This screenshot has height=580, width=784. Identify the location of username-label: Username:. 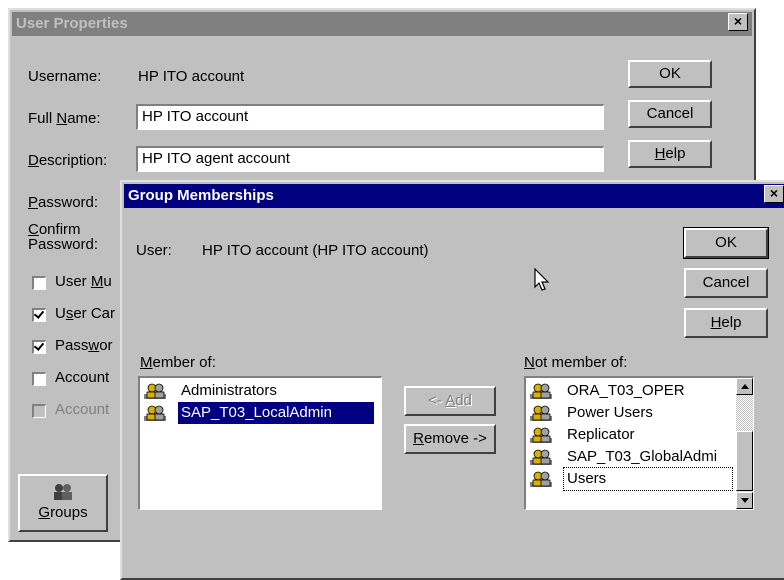
(65, 76).